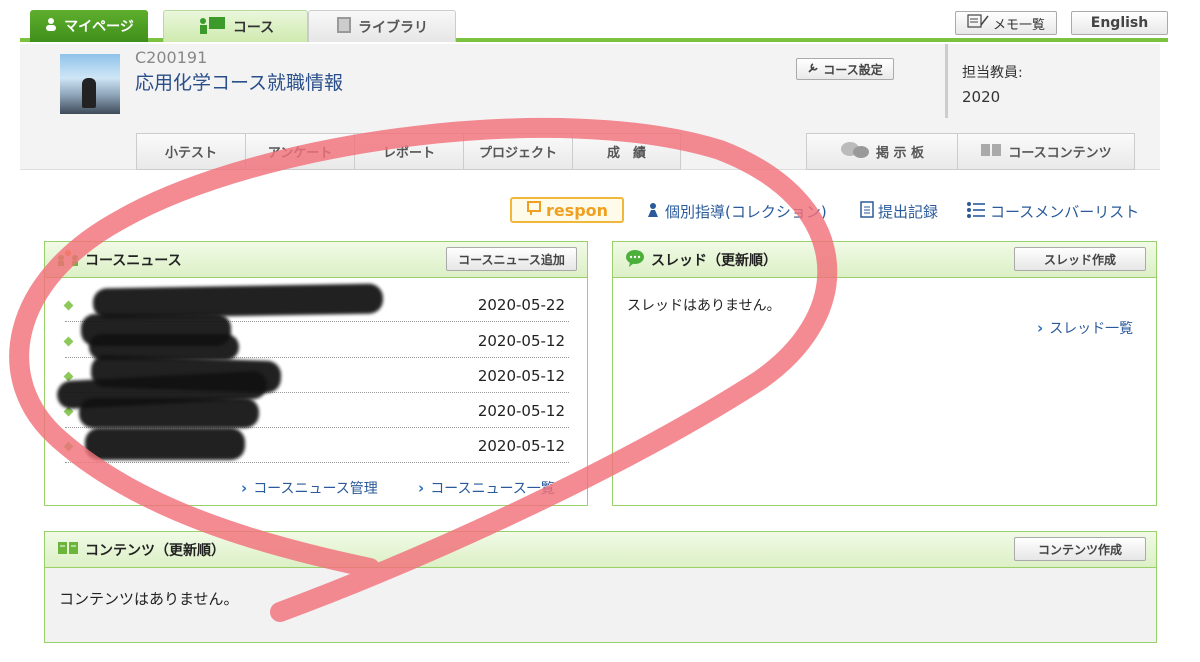 The width and height of the screenshot is (1200, 662). What do you see at coordinates (99, 27) in the screenshot?
I see `tab-mypage-label: マイページ` at bounding box center [99, 27].